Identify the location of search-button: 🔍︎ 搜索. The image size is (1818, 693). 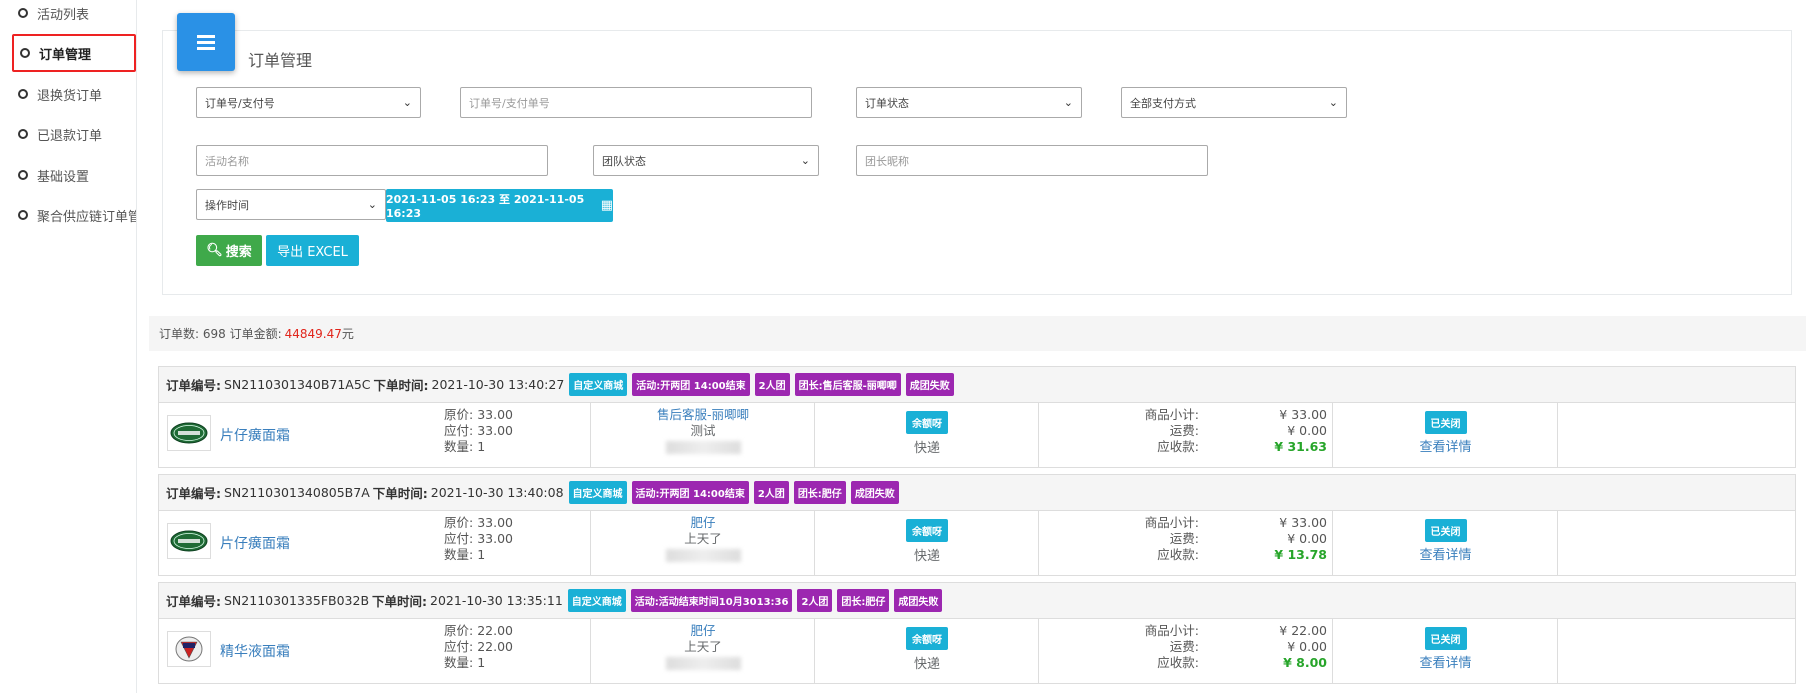
(229, 250).